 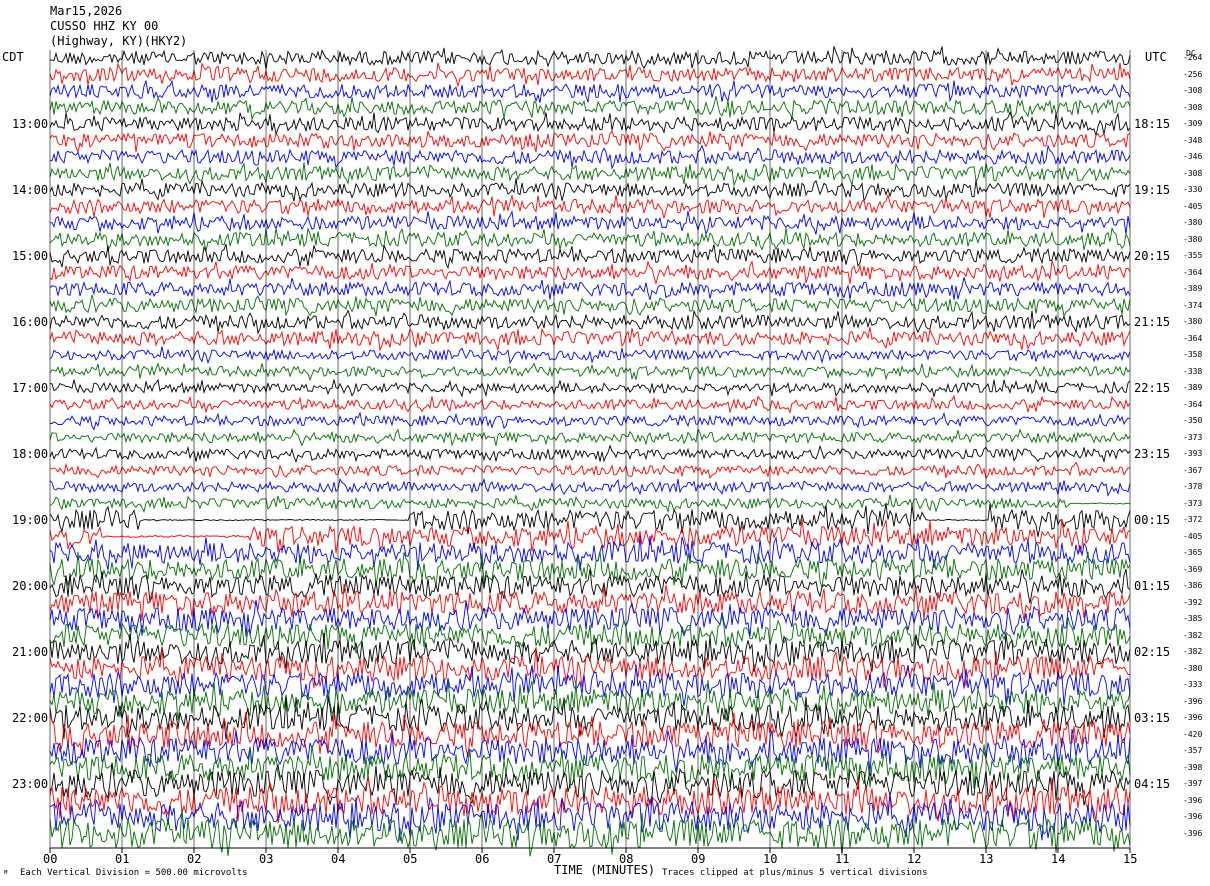 I want to click on dc-offset-label: -333, so click(x=1193, y=684).